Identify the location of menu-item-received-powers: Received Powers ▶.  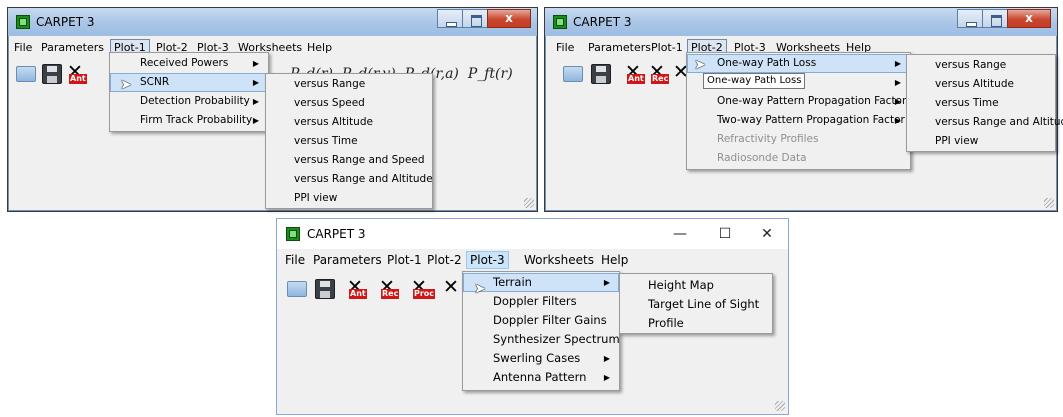
(189, 63).